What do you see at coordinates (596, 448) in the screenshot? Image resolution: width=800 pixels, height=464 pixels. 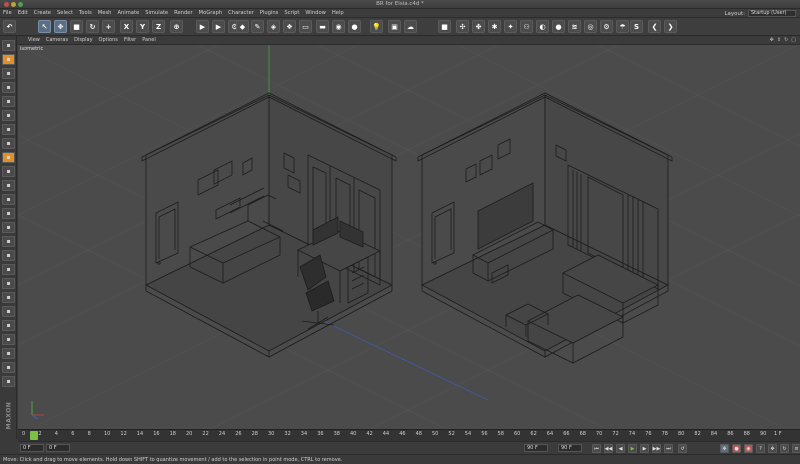 I see `go-to-start-icon: ⏮` at bounding box center [596, 448].